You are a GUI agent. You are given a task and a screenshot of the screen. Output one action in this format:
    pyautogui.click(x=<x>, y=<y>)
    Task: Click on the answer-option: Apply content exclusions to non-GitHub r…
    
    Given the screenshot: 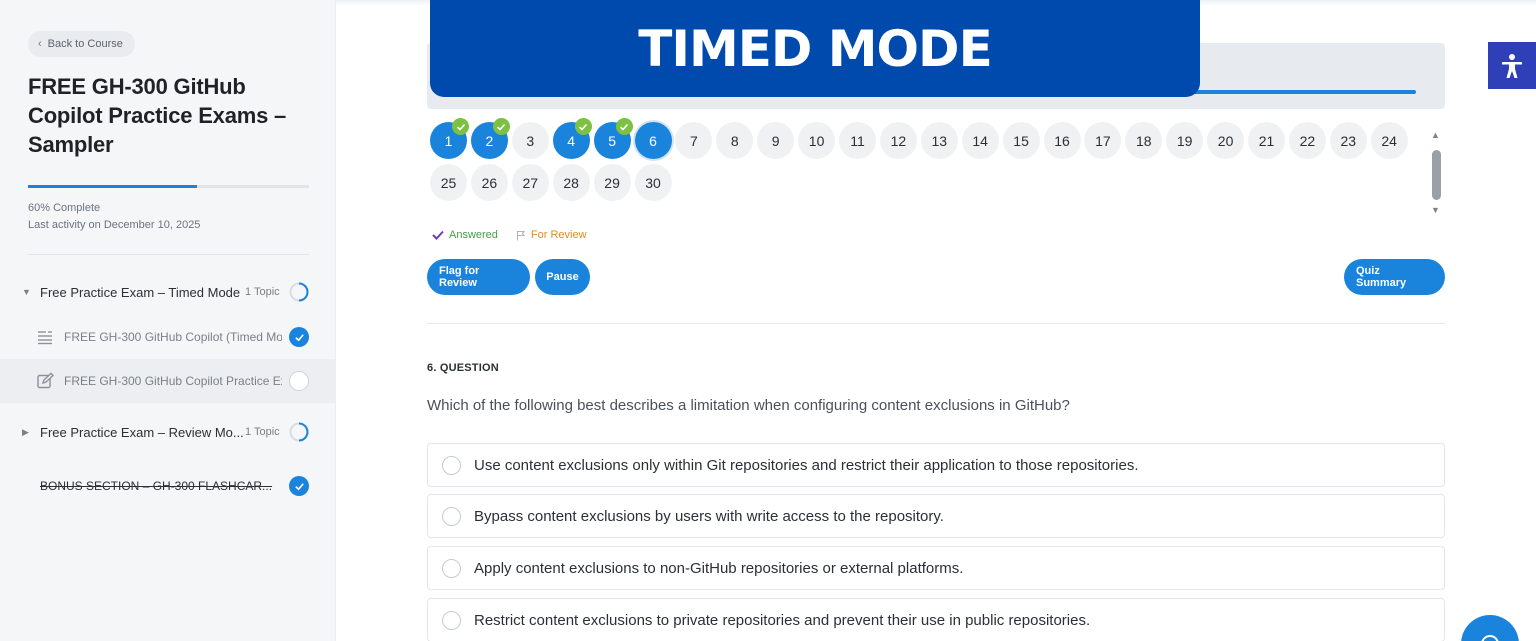 What is the action you would take?
    pyautogui.click(x=936, y=568)
    